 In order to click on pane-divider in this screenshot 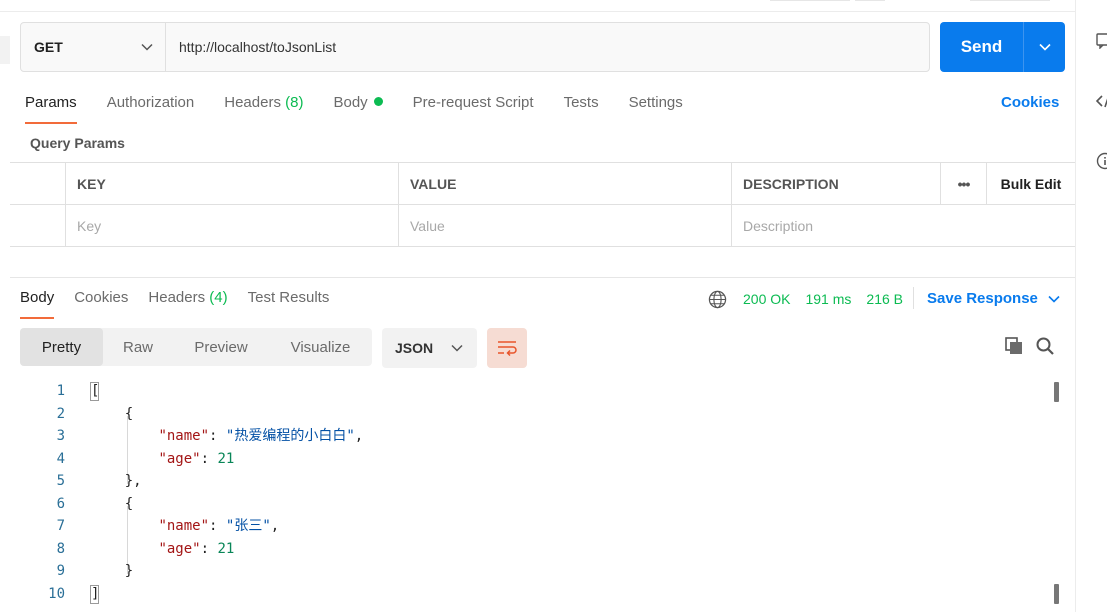, I will do `click(542, 277)`.